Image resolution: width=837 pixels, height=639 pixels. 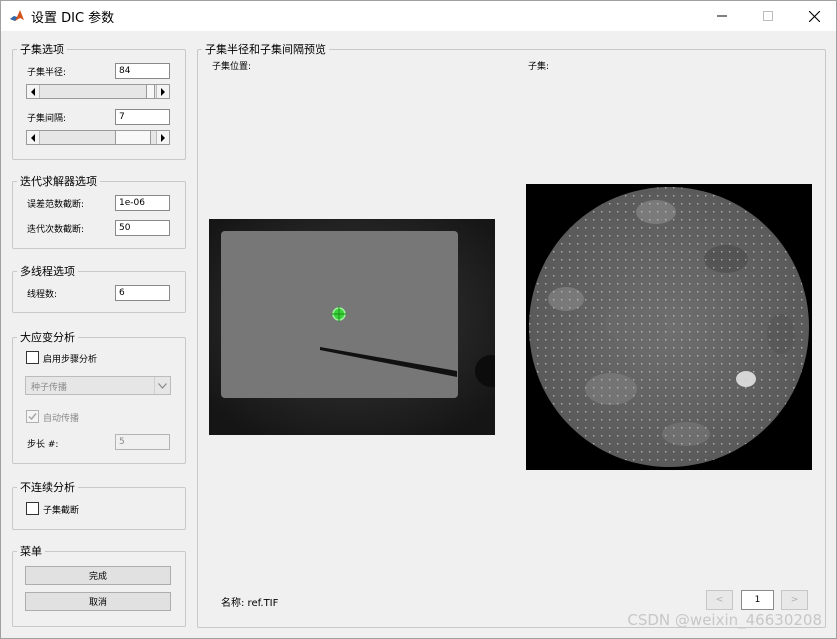 I want to click on iterative-solver-group: 迭代求解器选项, so click(x=99, y=211).